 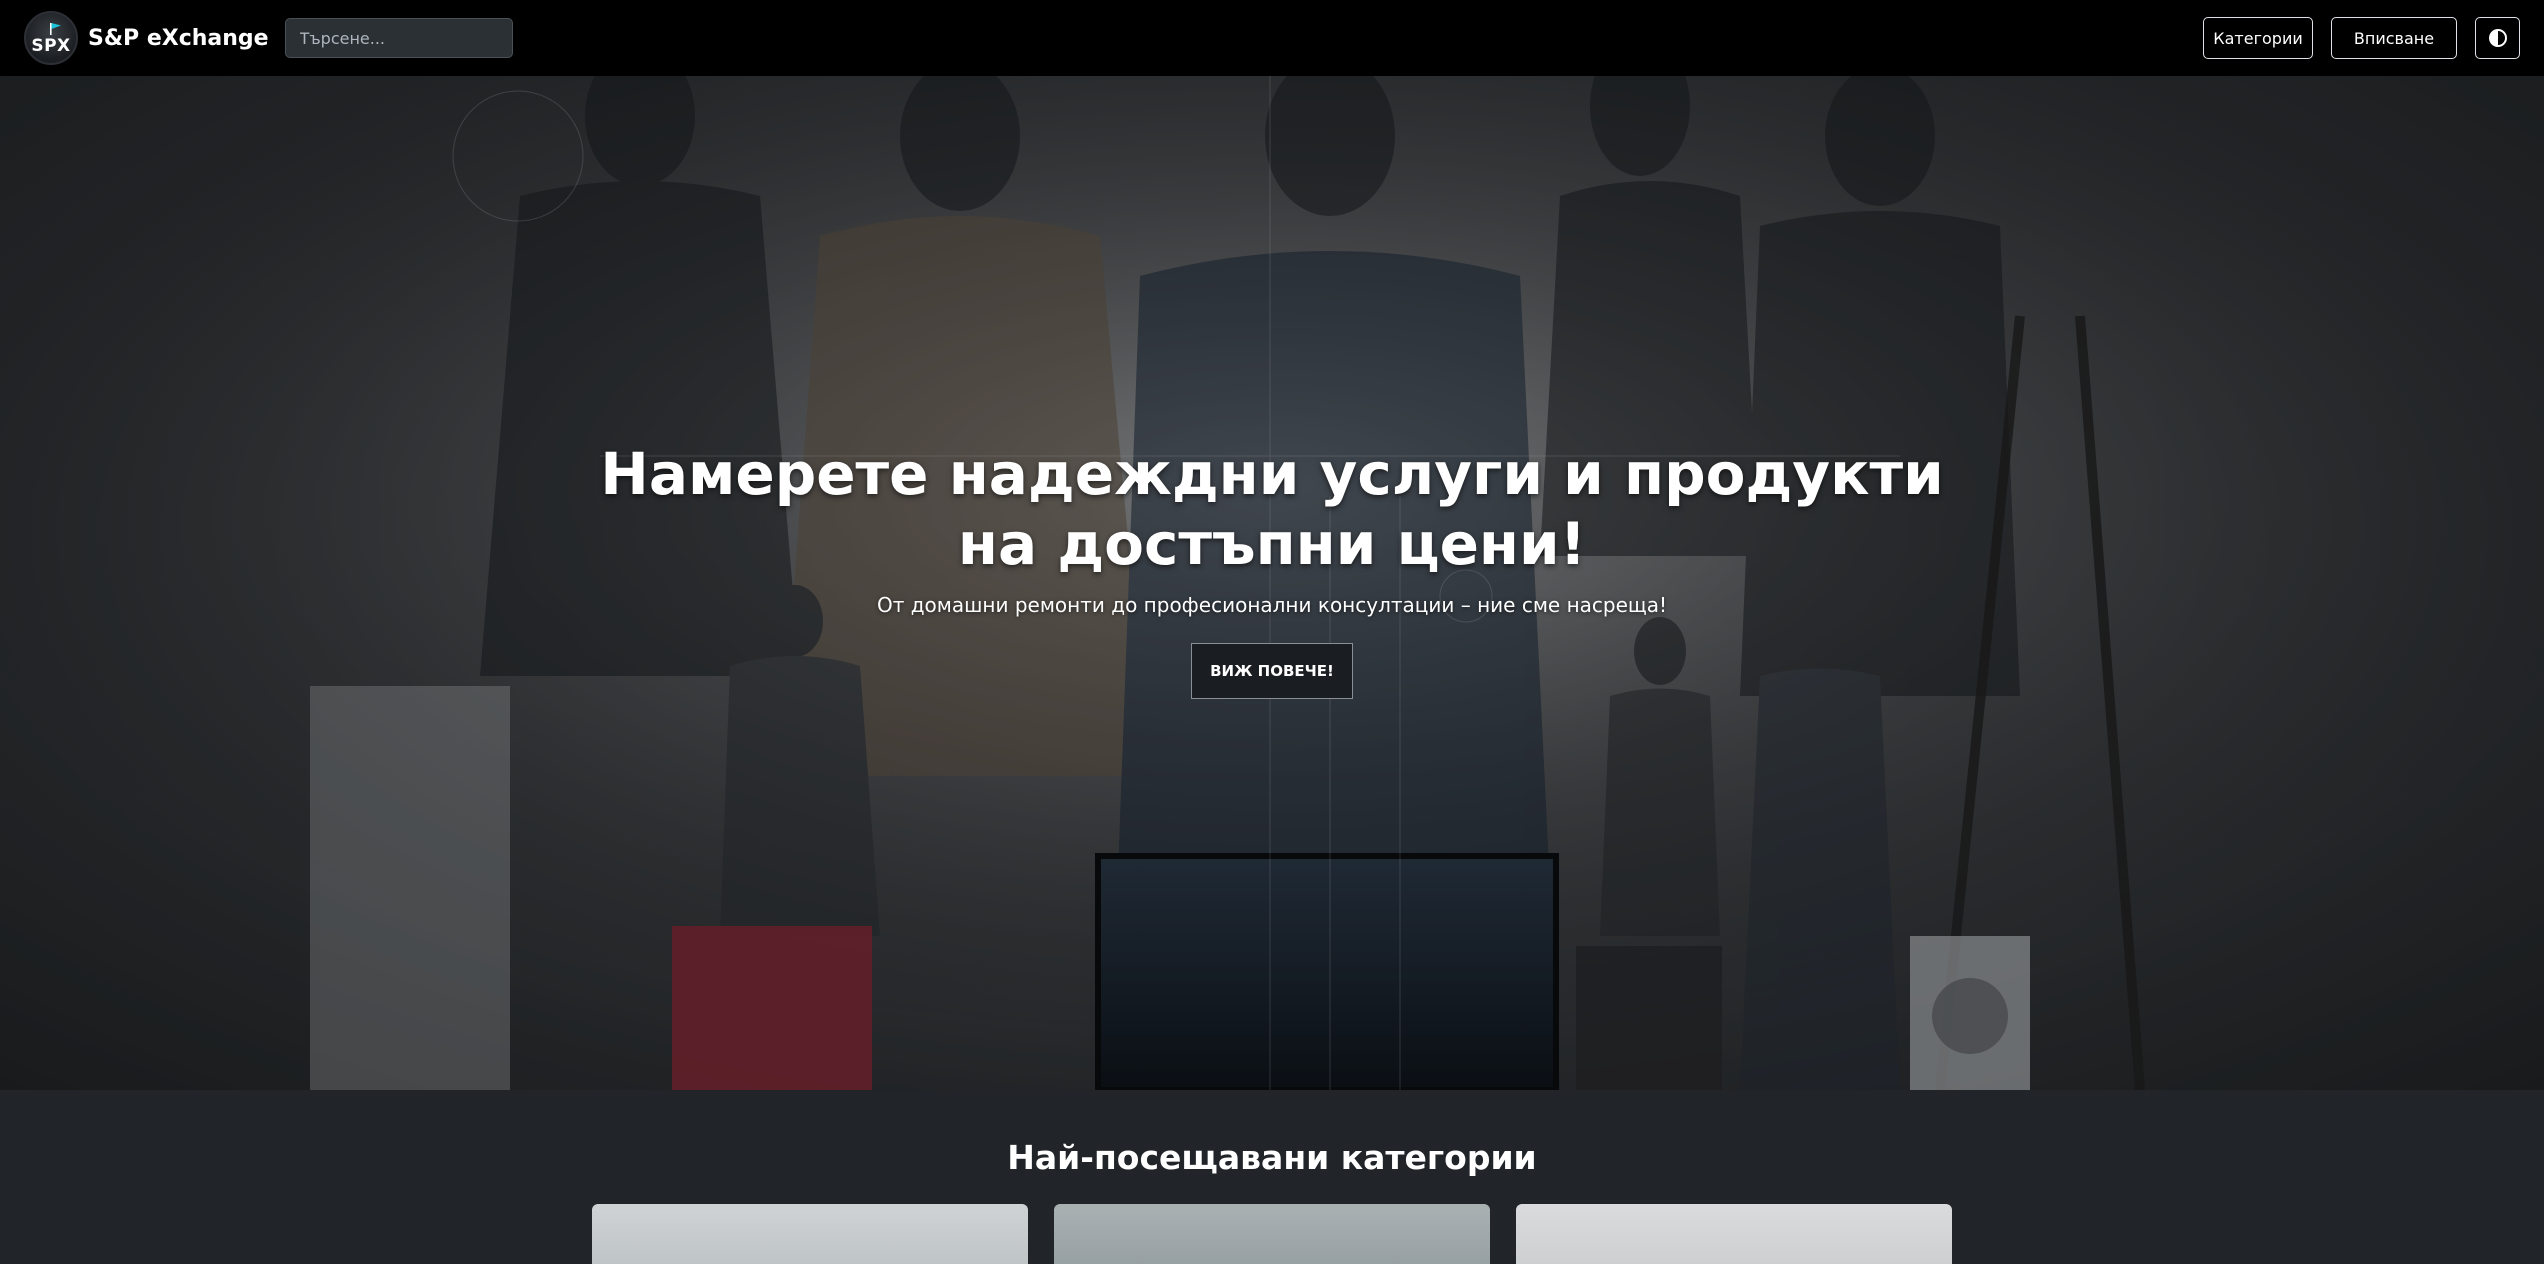 I want to click on see-more-button: ВИЖ ПОВЕЧЕ!, so click(x=1272, y=671).